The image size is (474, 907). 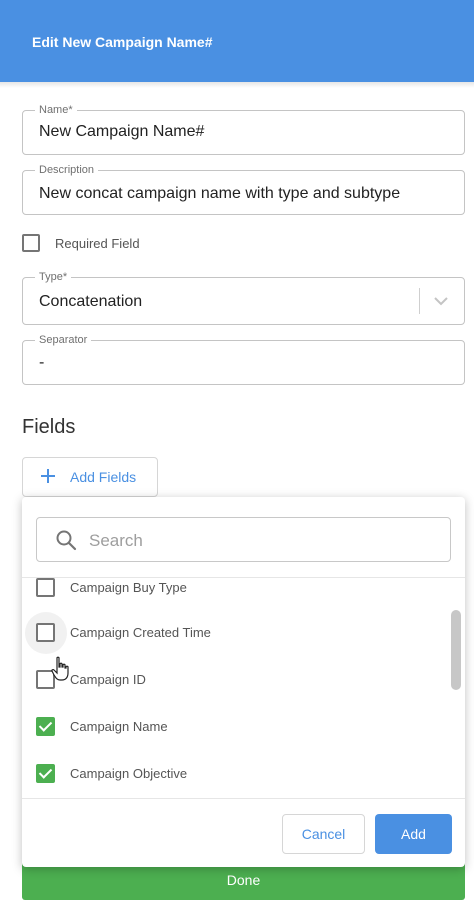 What do you see at coordinates (66, 540) in the screenshot?
I see `search-icon` at bounding box center [66, 540].